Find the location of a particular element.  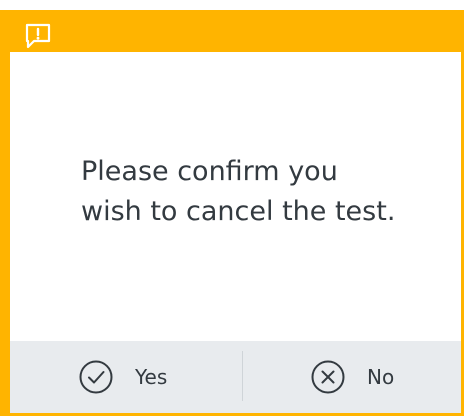

no-button: No is located at coordinates (352, 377).